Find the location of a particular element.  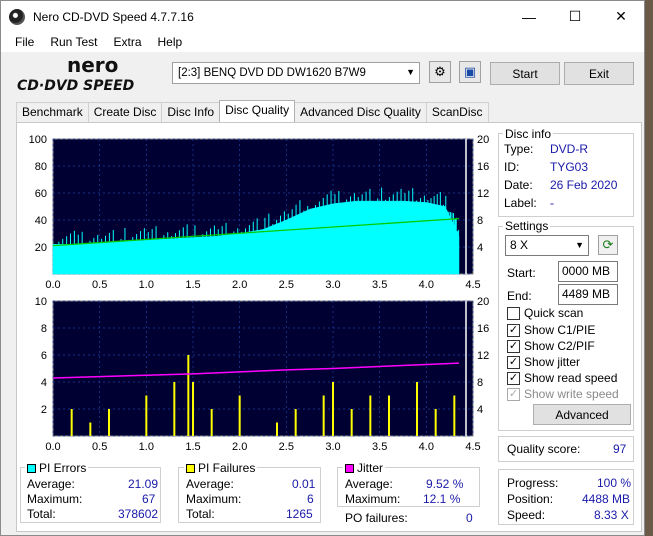

disc-id-label: ID: is located at coordinates (512, 167).